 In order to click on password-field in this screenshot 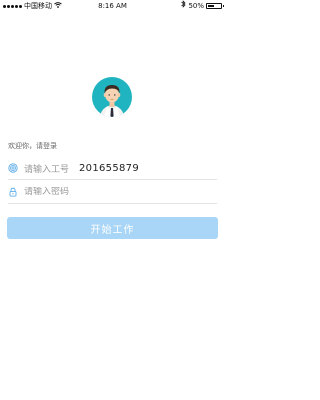, I will do `click(112, 192)`.